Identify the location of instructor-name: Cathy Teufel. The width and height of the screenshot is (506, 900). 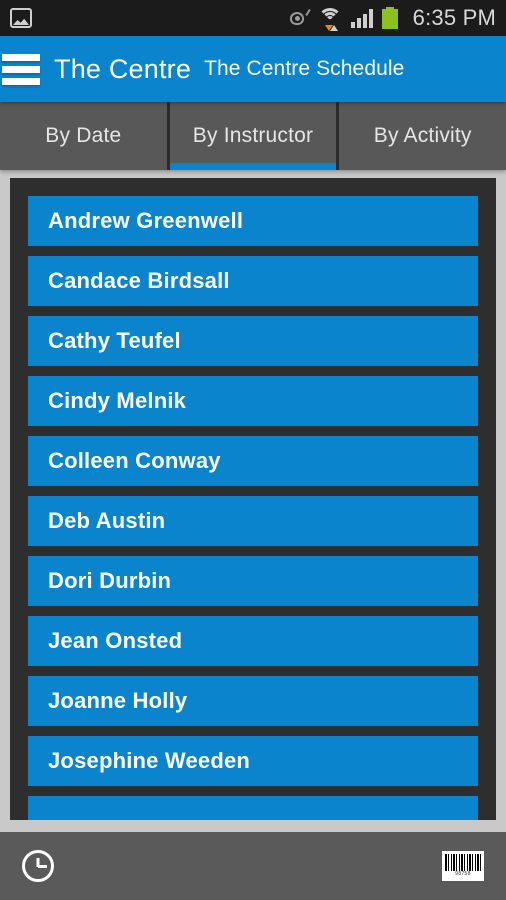
(114, 340).